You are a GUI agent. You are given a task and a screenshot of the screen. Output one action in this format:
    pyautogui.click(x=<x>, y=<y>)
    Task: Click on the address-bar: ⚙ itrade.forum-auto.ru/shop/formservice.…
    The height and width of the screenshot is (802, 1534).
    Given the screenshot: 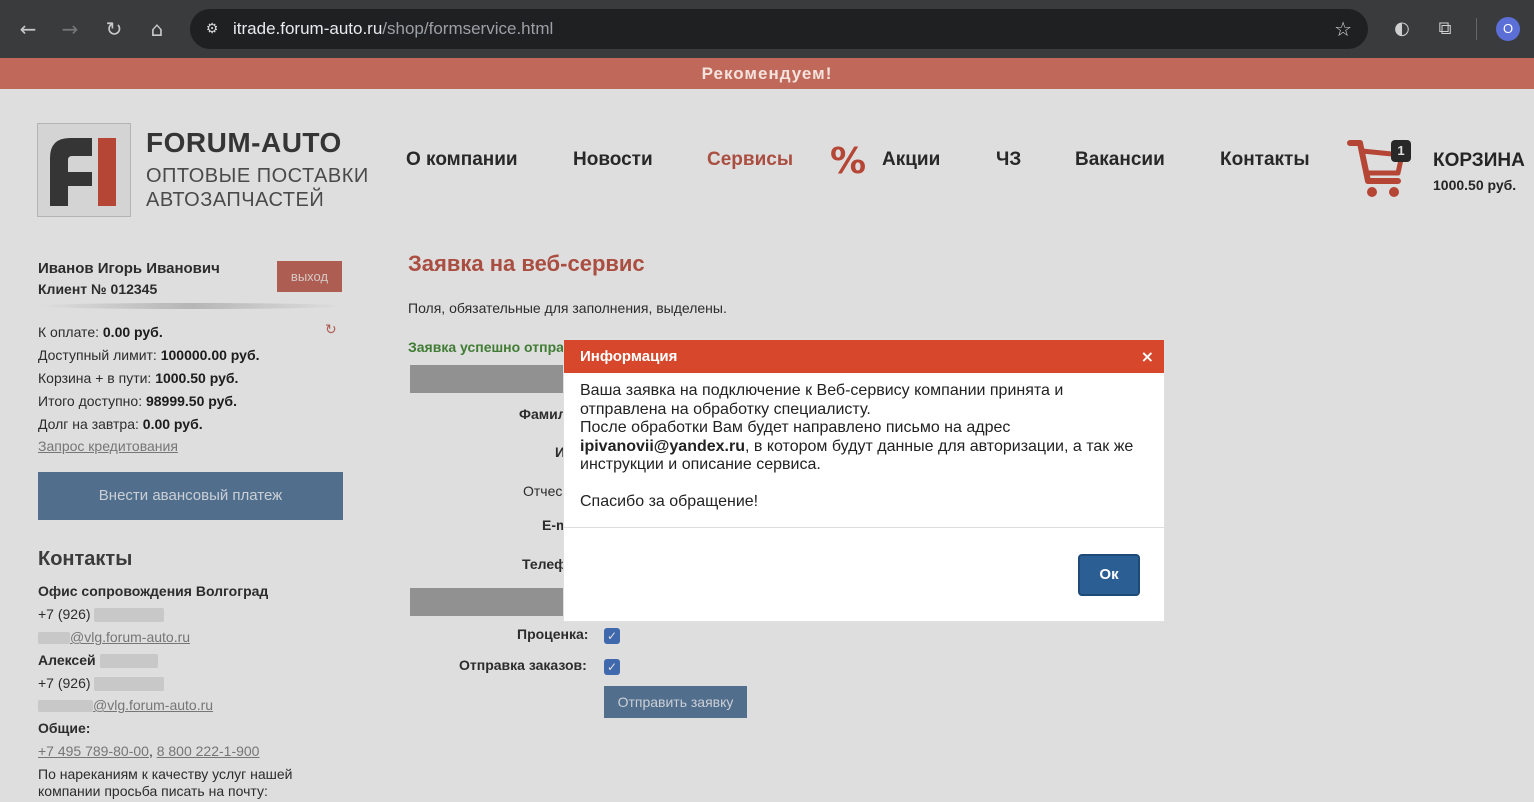 What is the action you would take?
    pyautogui.click(x=779, y=29)
    